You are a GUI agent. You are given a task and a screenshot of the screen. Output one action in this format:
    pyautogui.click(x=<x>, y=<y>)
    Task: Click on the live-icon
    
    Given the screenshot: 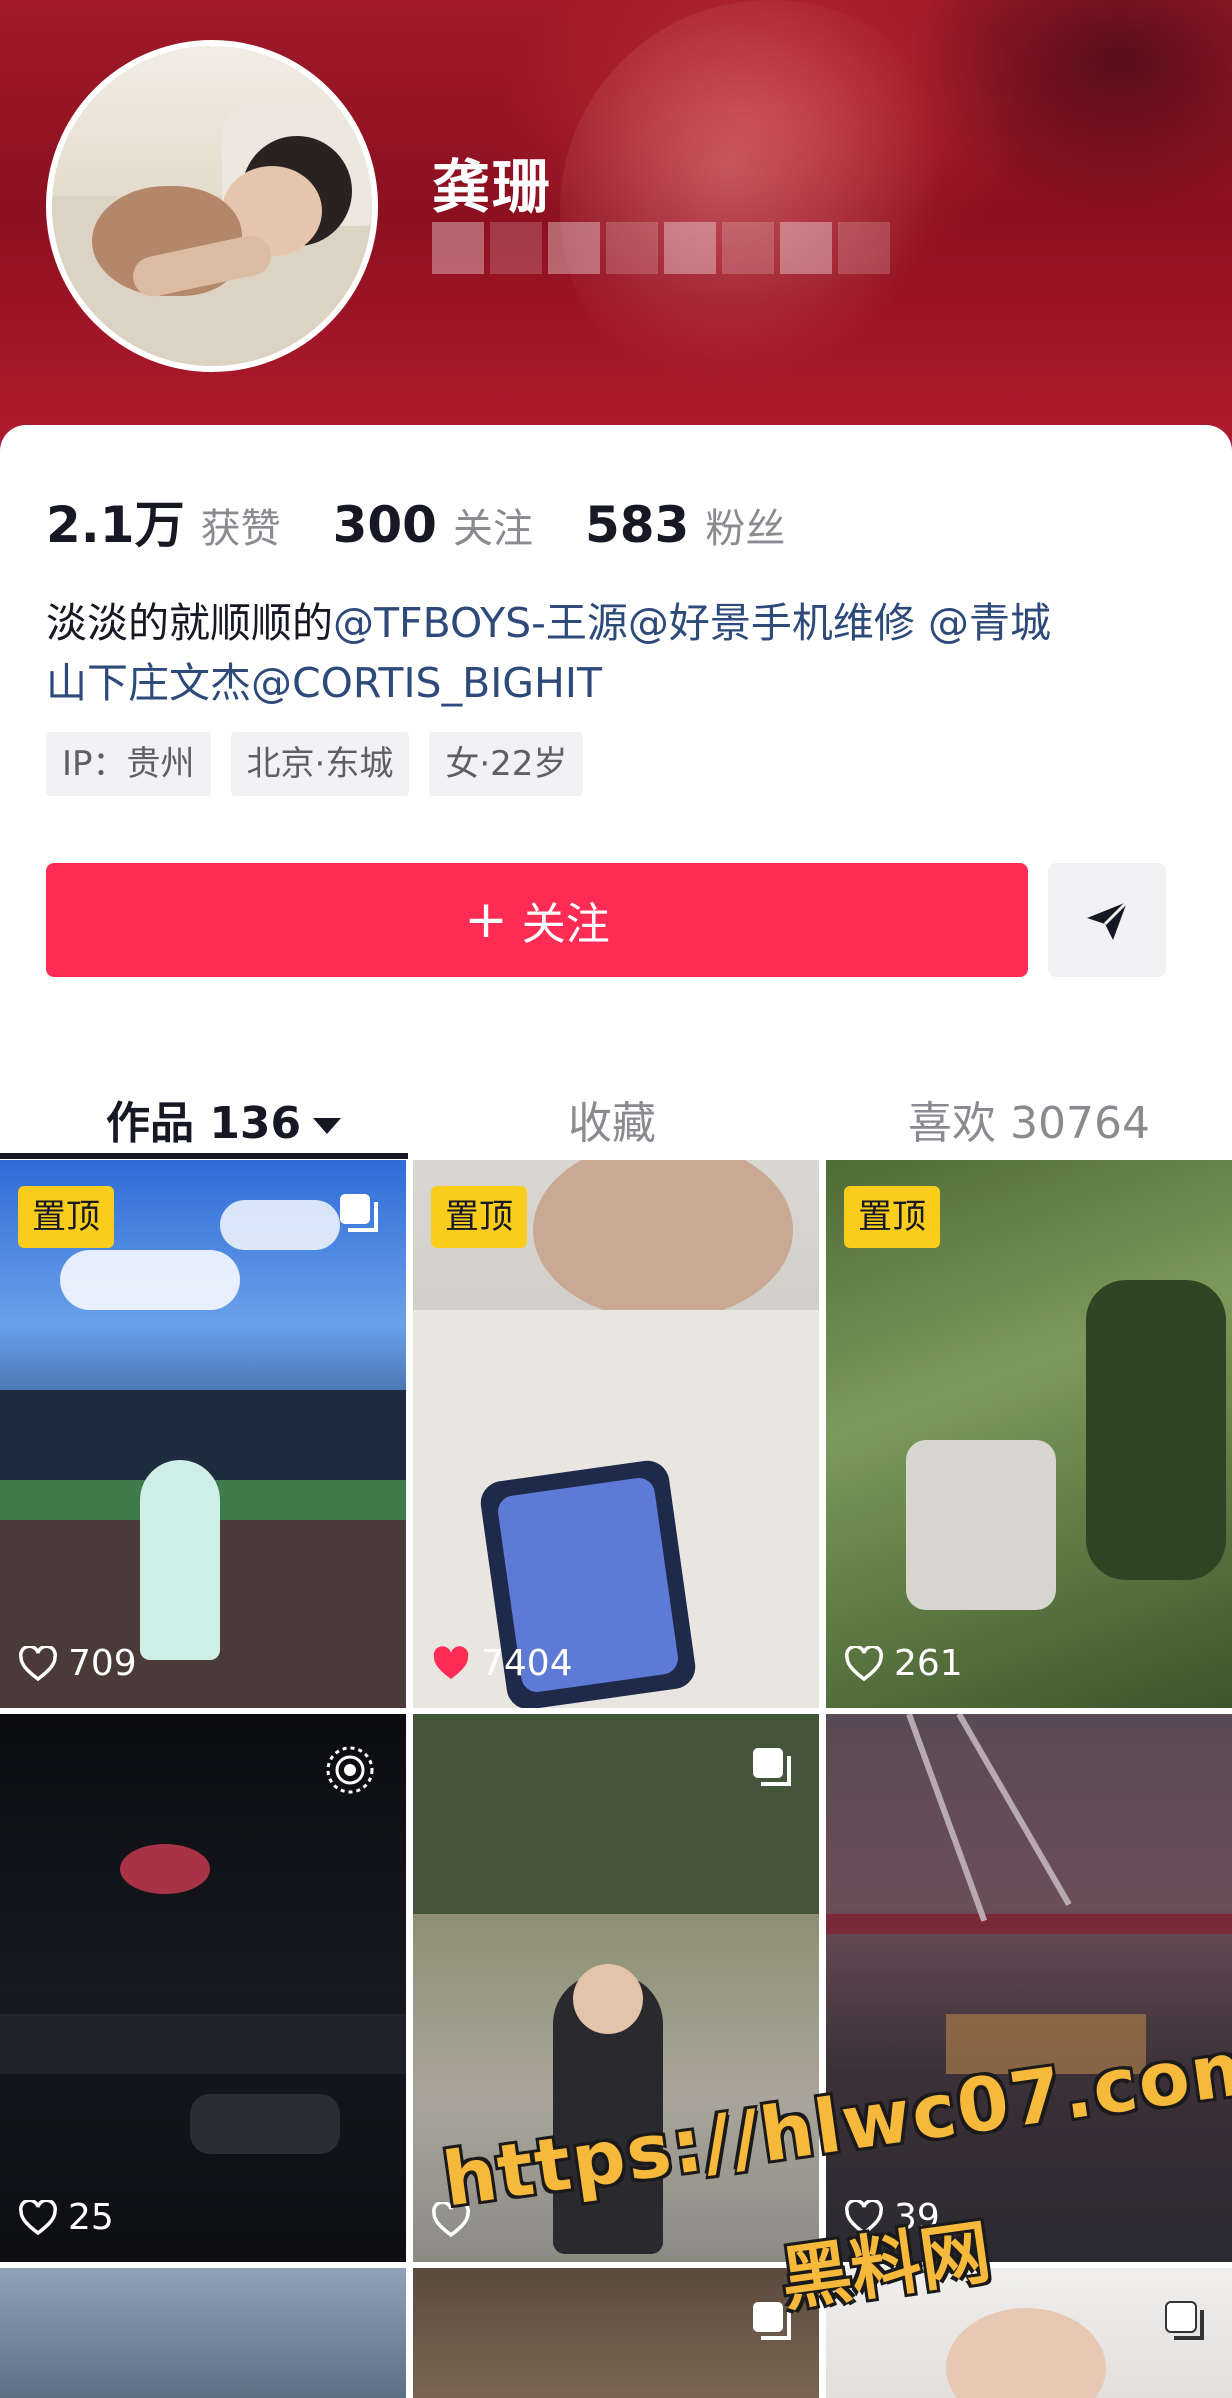 What is the action you would take?
    pyautogui.click(x=350, y=1770)
    